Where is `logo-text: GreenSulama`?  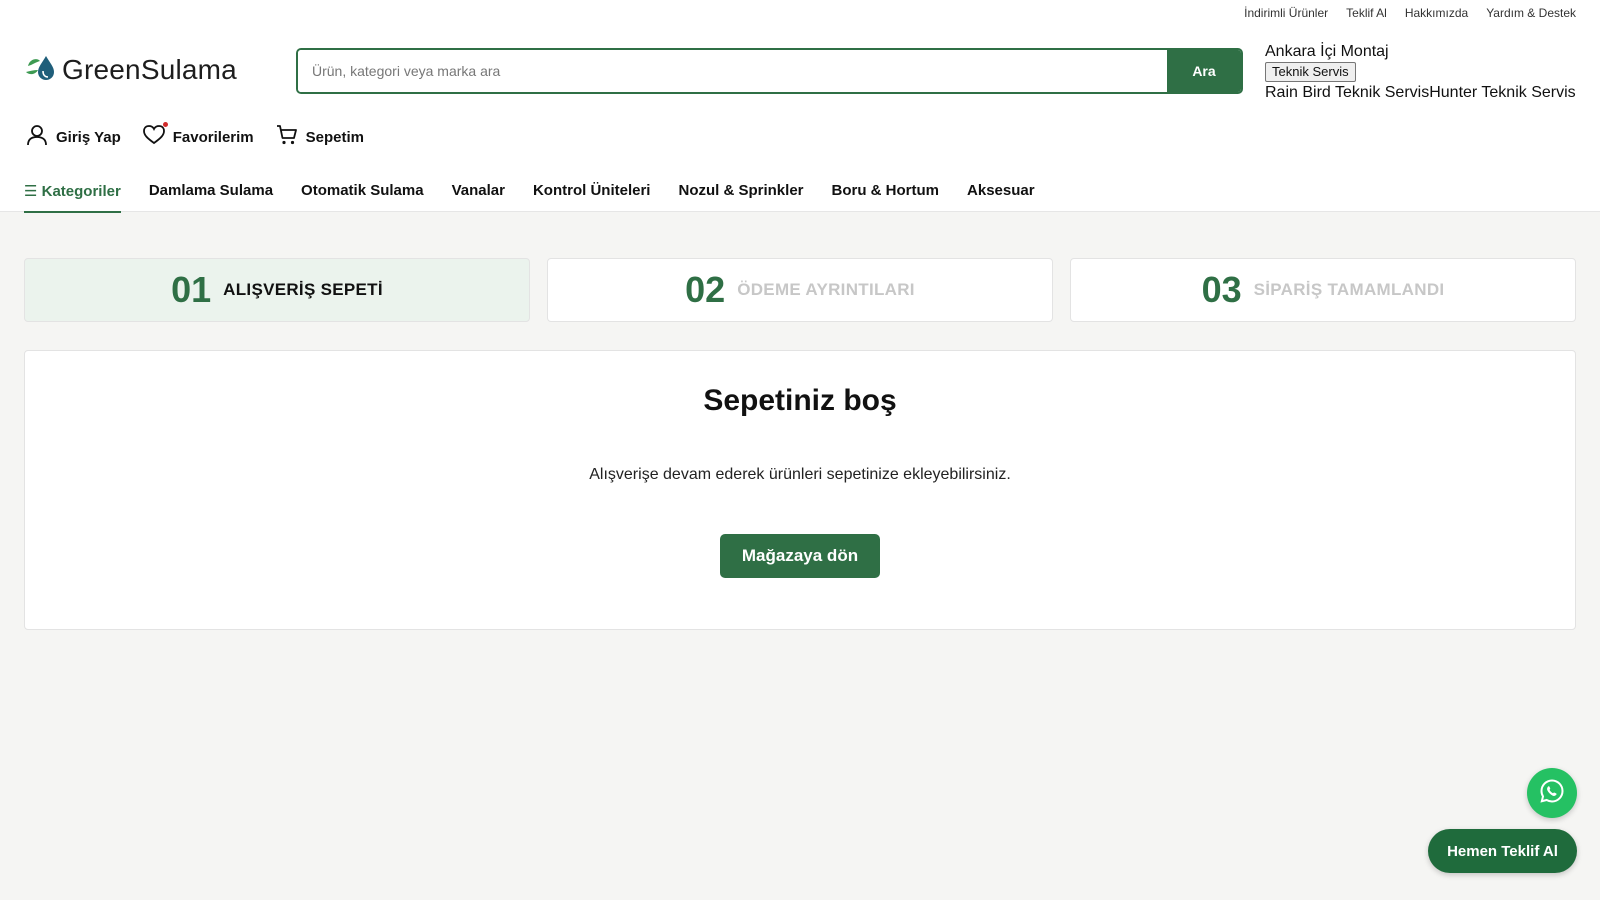
logo-text: GreenSulama is located at coordinates (149, 69).